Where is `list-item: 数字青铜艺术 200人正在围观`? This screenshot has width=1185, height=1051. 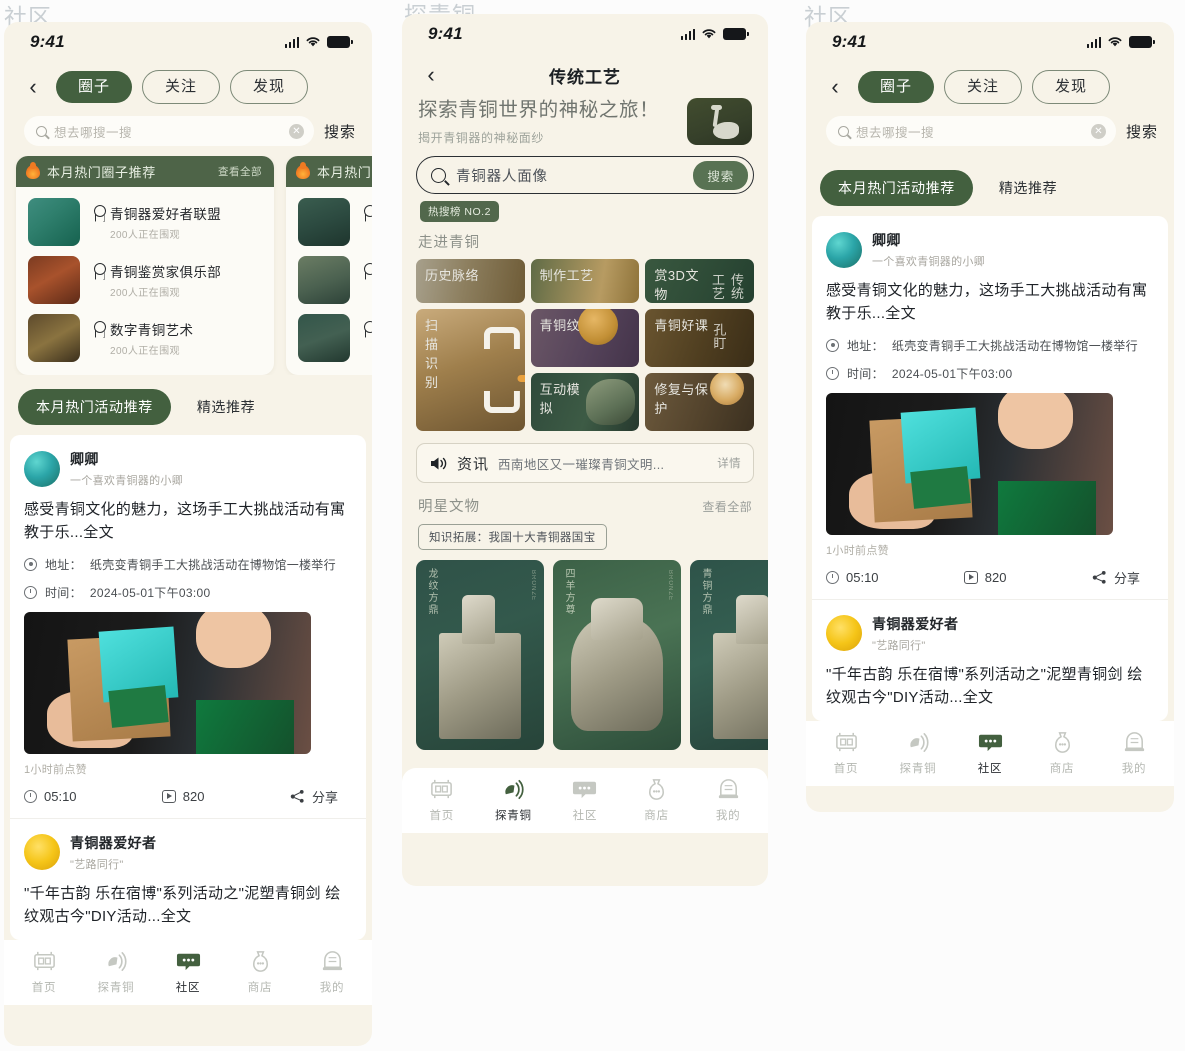 list-item: 数字青铜艺术 200人正在围观 is located at coordinates (145, 338).